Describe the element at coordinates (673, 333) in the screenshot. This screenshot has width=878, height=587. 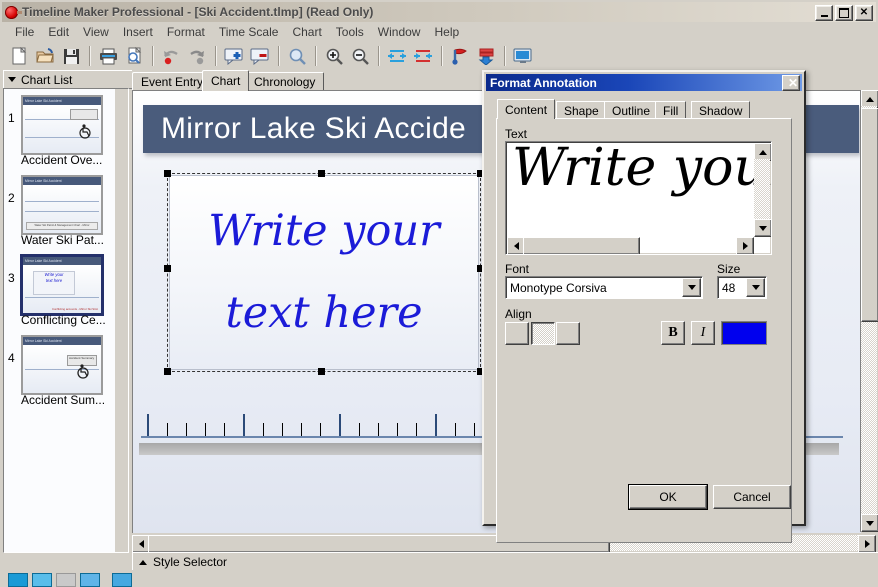
I see `bold-button: B` at that location.